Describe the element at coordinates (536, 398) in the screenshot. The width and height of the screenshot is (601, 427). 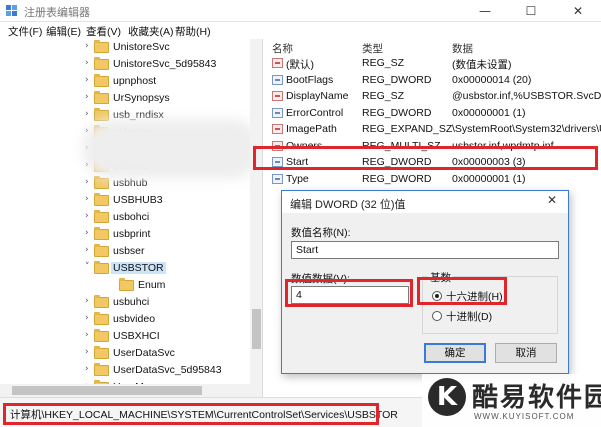
I see `watermark-name: 酷易软件园` at that location.